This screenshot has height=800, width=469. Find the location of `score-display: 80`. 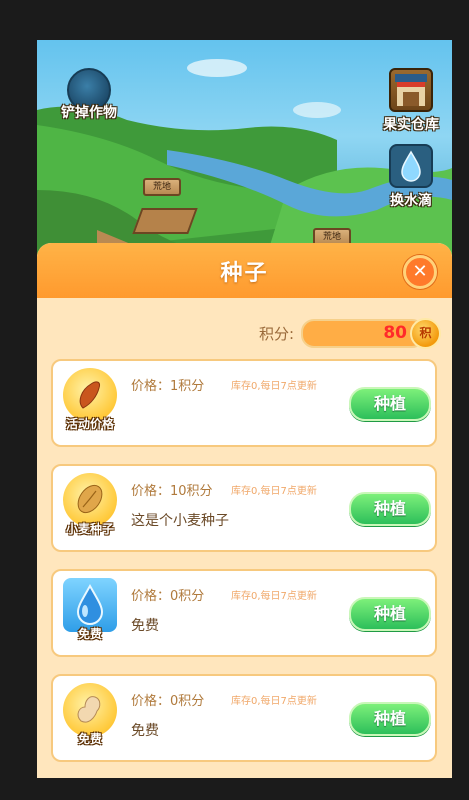

score-display: 80 is located at coordinates (363, 333).